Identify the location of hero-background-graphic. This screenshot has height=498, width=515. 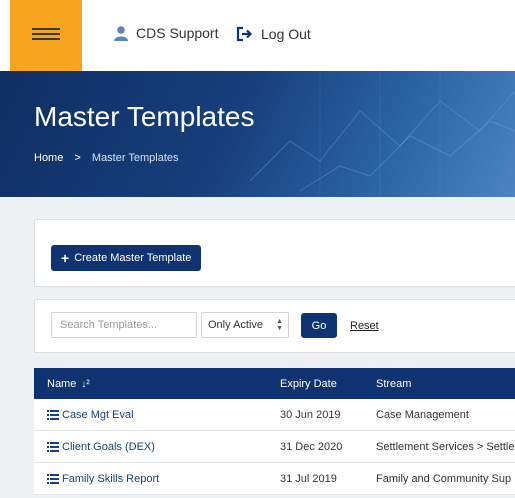
(382, 134).